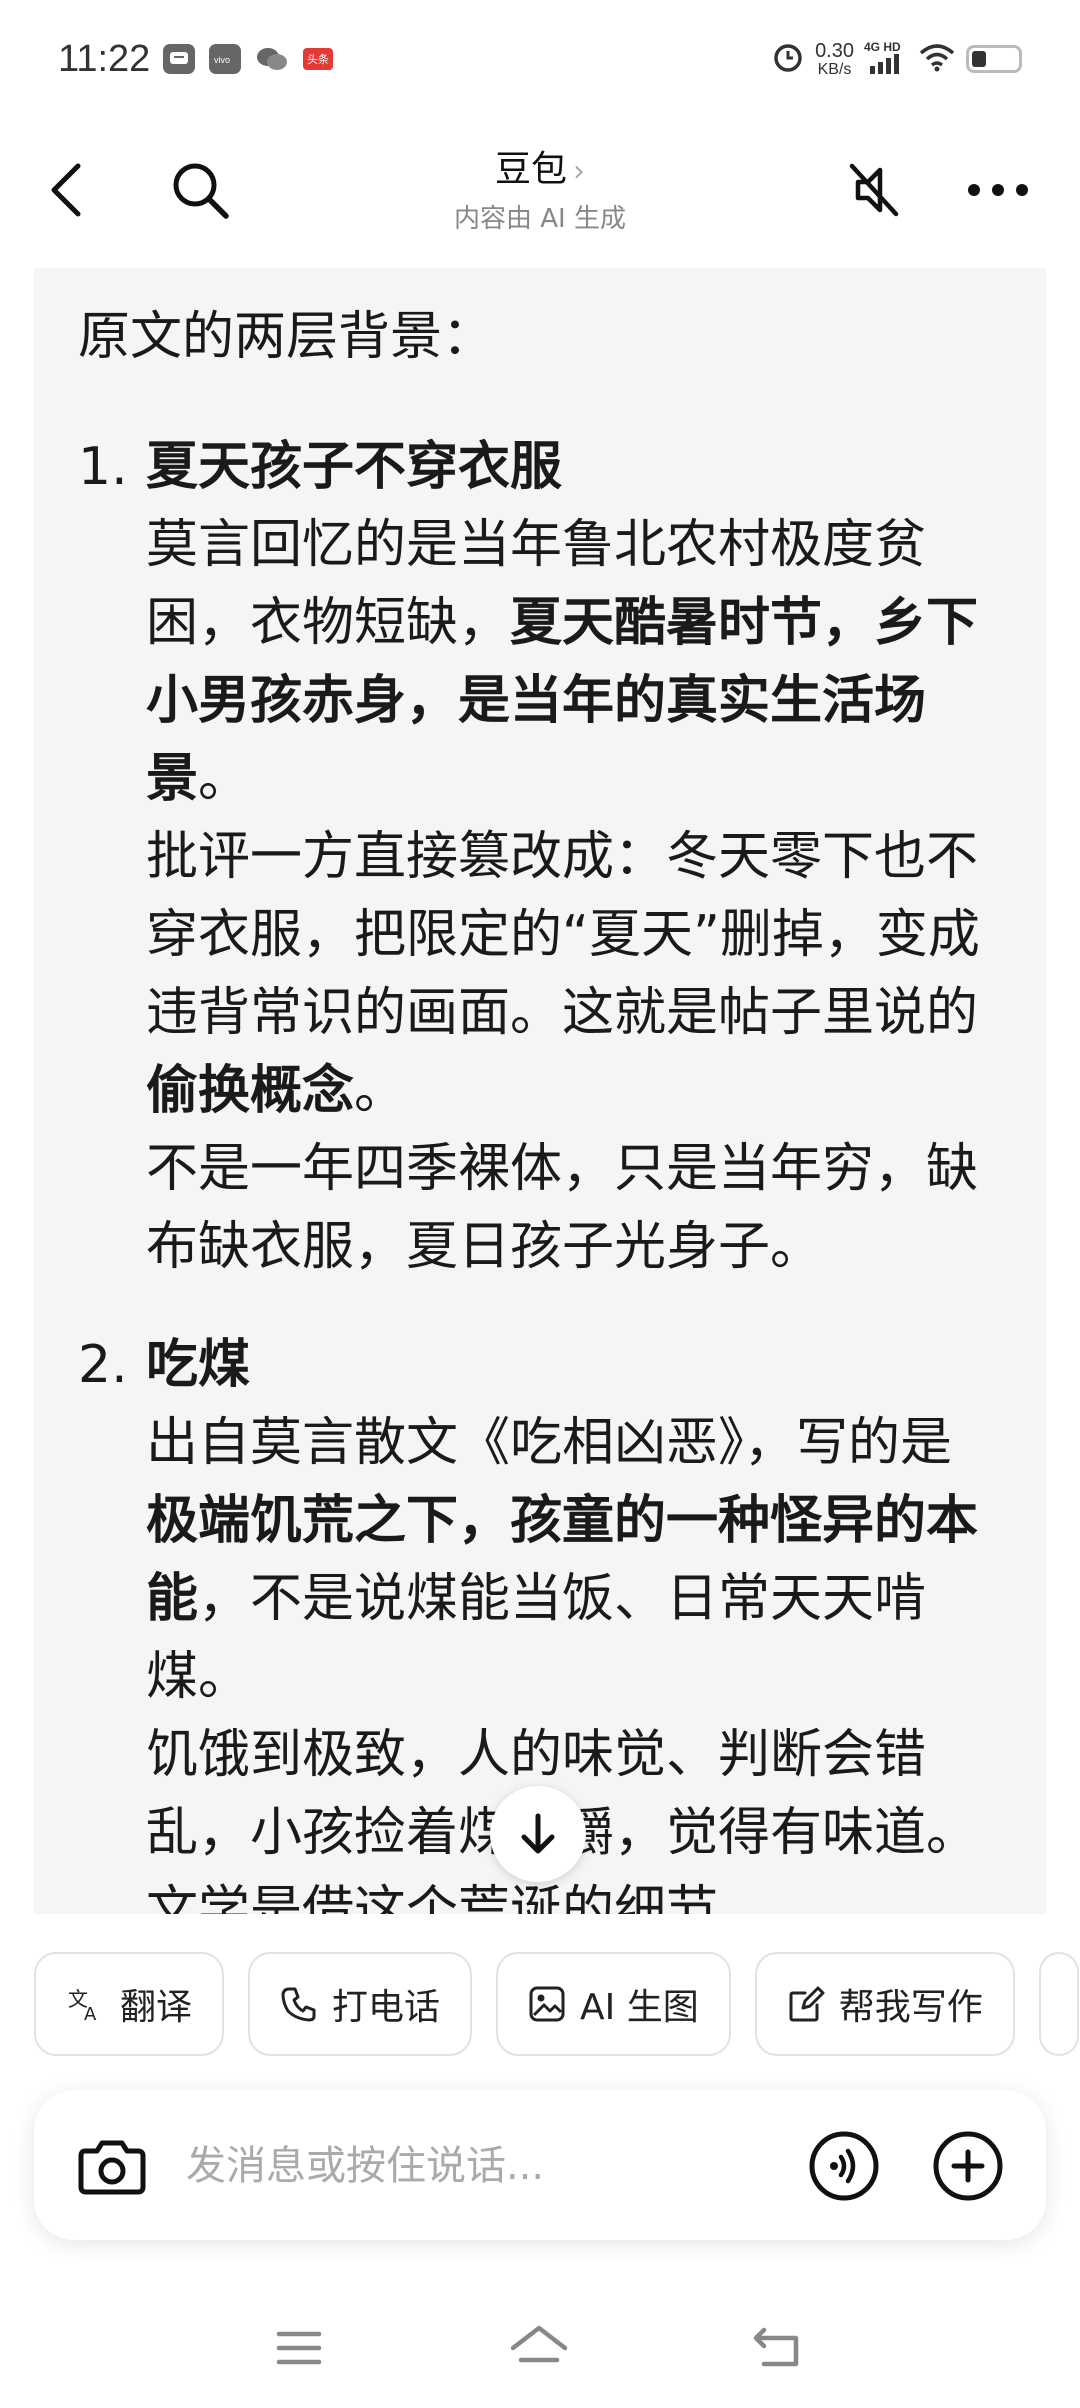  I want to click on camera-button, so click(112, 2166).